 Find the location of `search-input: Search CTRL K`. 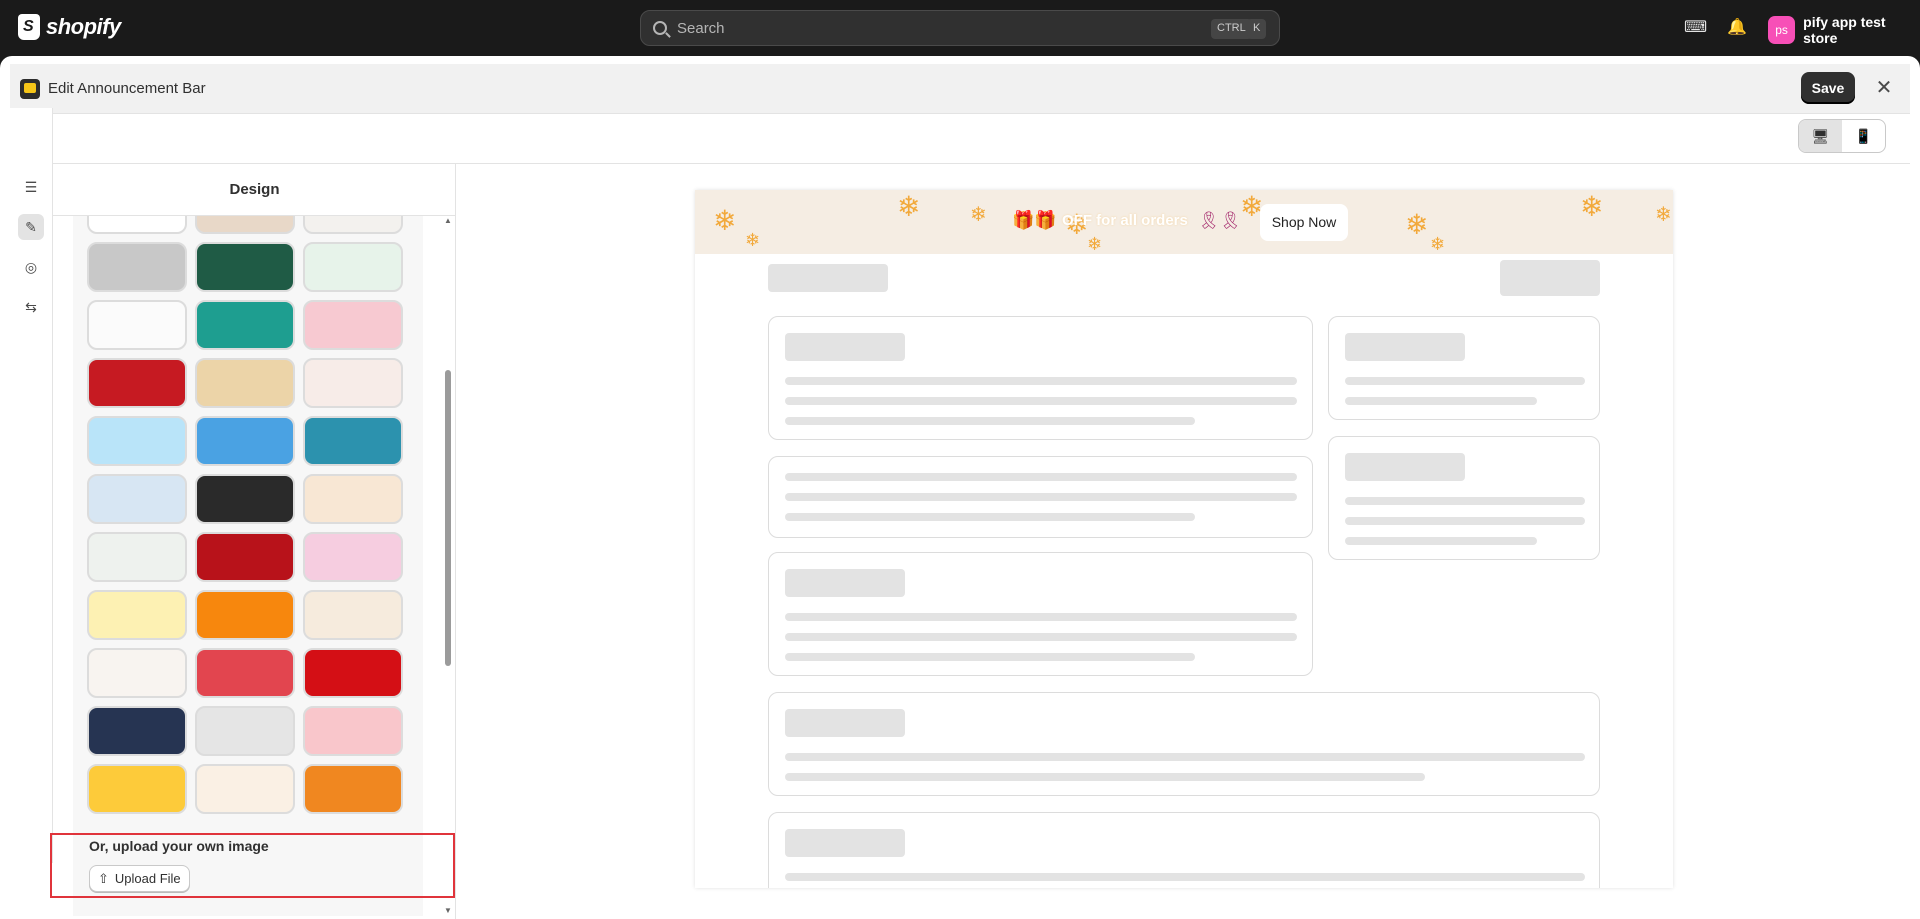

search-input: Search CTRL K is located at coordinates (960, 28).